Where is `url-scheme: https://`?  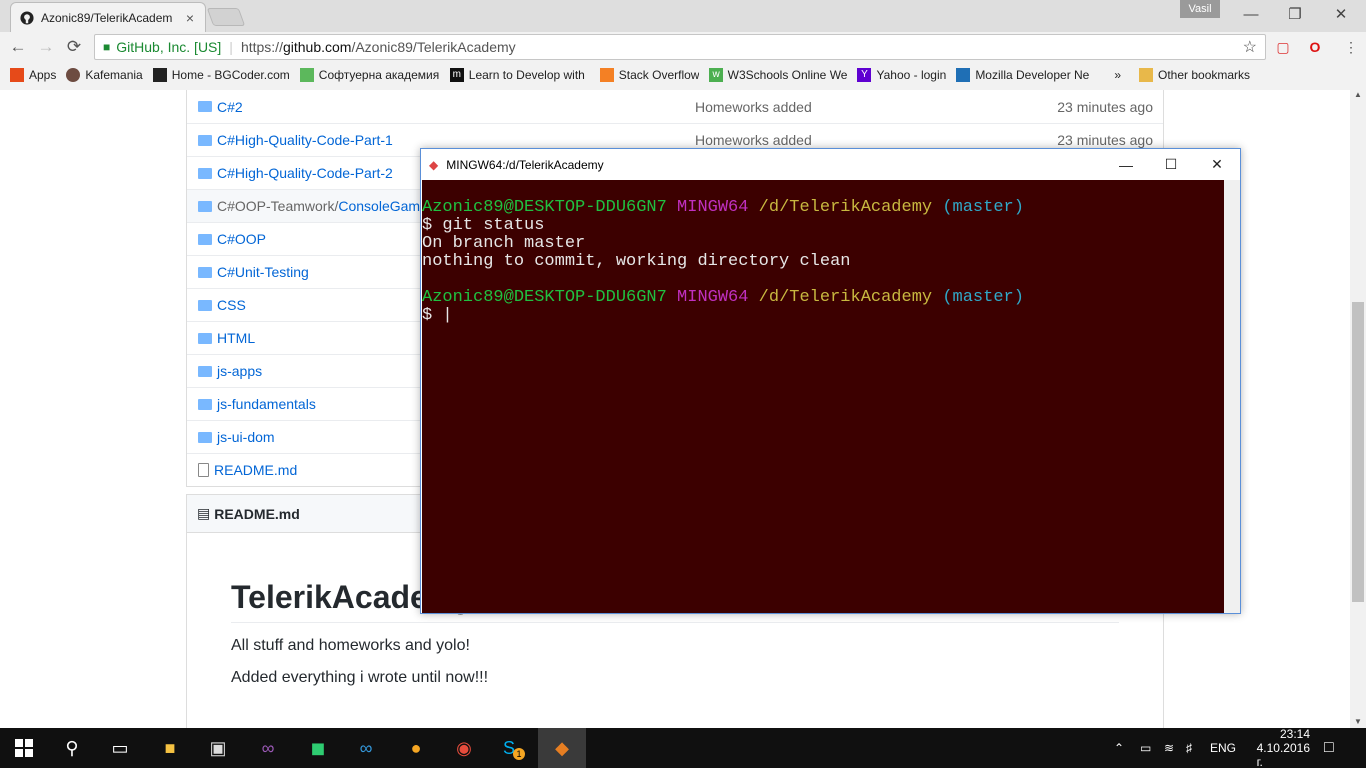
url-scheme: https:// is located at coordinates (261, 47).